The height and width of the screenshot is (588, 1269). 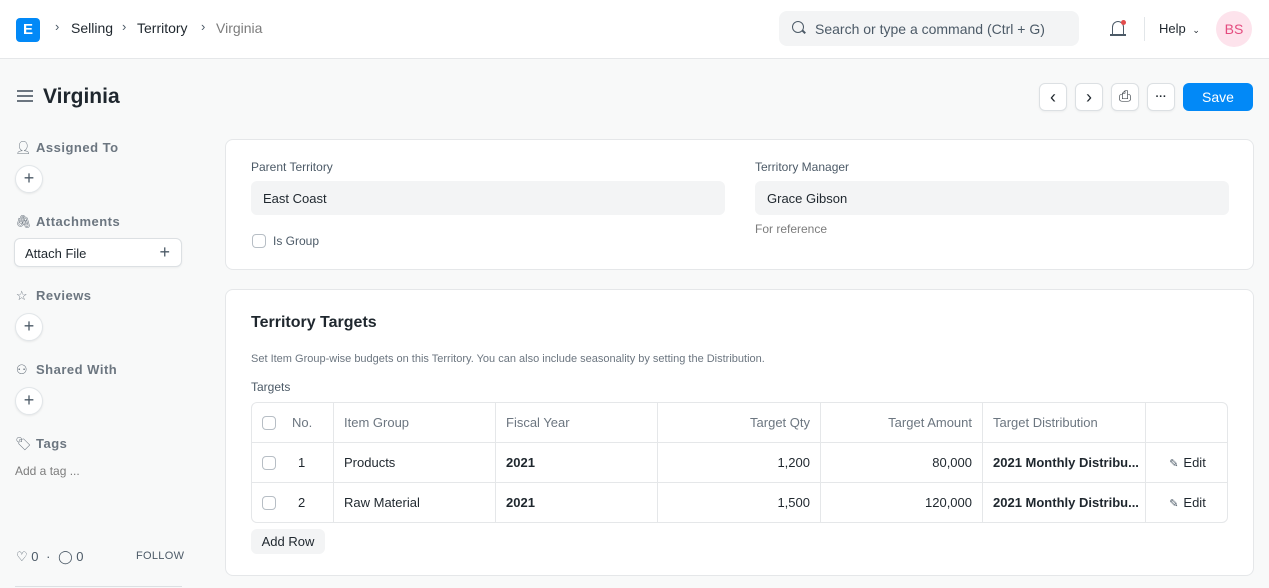 I want to click on cell-item-group: Products, so click(x=415, y=463).